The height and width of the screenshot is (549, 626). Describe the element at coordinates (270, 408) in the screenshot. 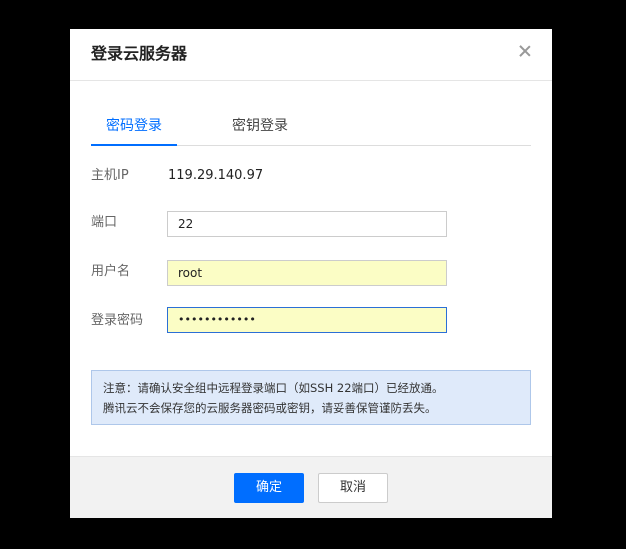

I see `notice-line-2: 腾讯云不会保存您的云服务器密码或密钥，请妥善保管谨防丢失。` at that location.